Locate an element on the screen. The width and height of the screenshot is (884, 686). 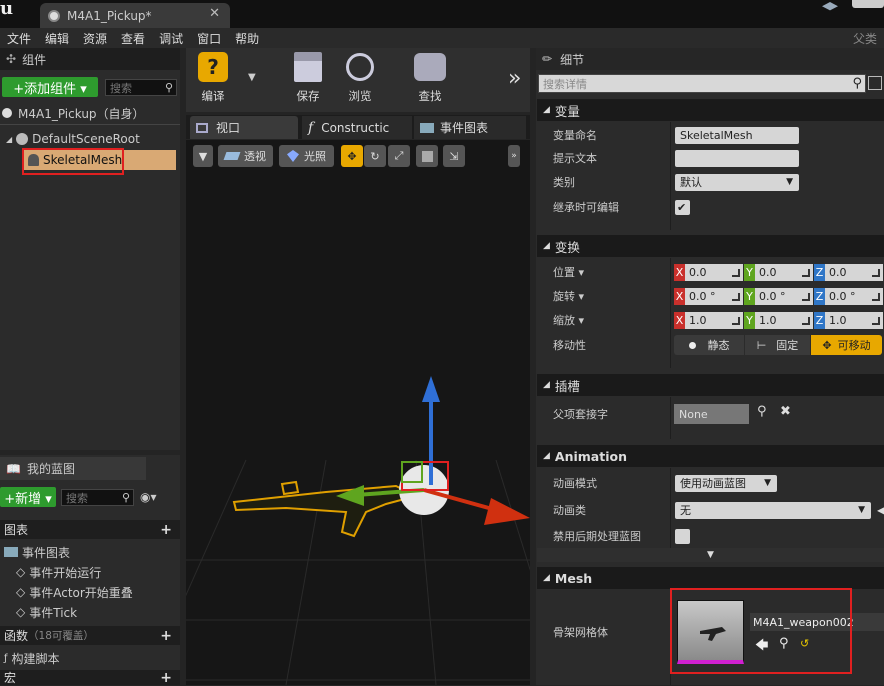
advanced-expand-button: ▼ is located at coordinates (710, 555).